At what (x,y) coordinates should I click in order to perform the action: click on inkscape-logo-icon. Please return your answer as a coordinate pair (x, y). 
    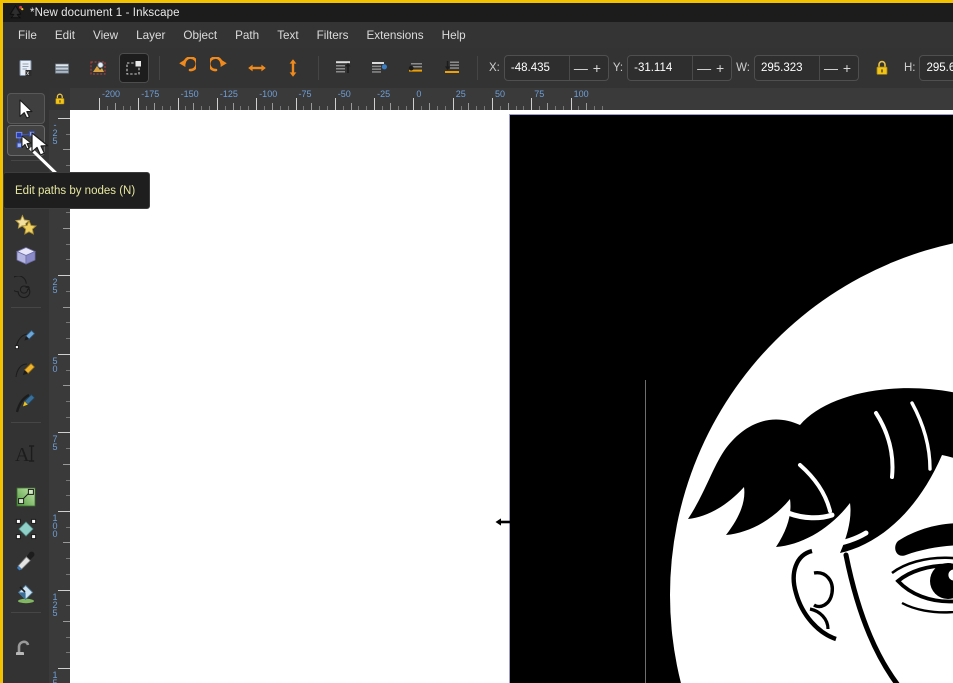
    Looking at the image, I should click on (15, 12).